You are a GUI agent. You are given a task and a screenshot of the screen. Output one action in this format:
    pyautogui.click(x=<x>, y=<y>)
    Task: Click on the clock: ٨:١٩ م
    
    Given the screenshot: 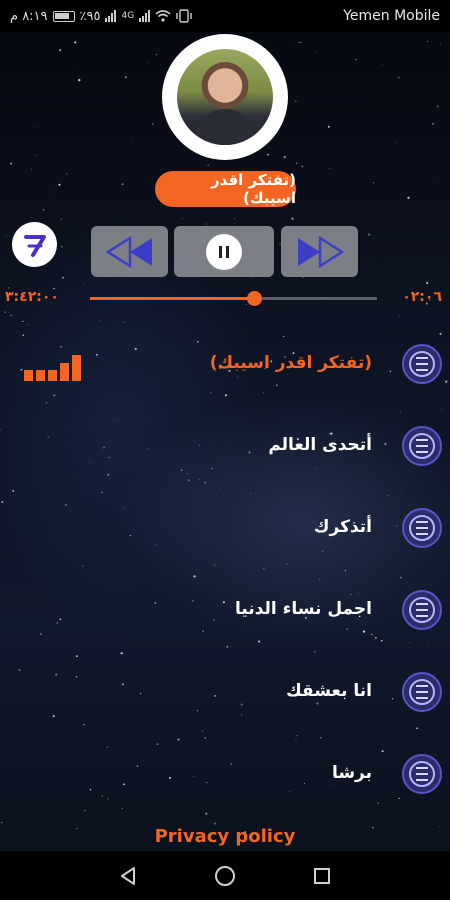 What is the action you would take?
    pyautogui.click(x=29, y=16)
    